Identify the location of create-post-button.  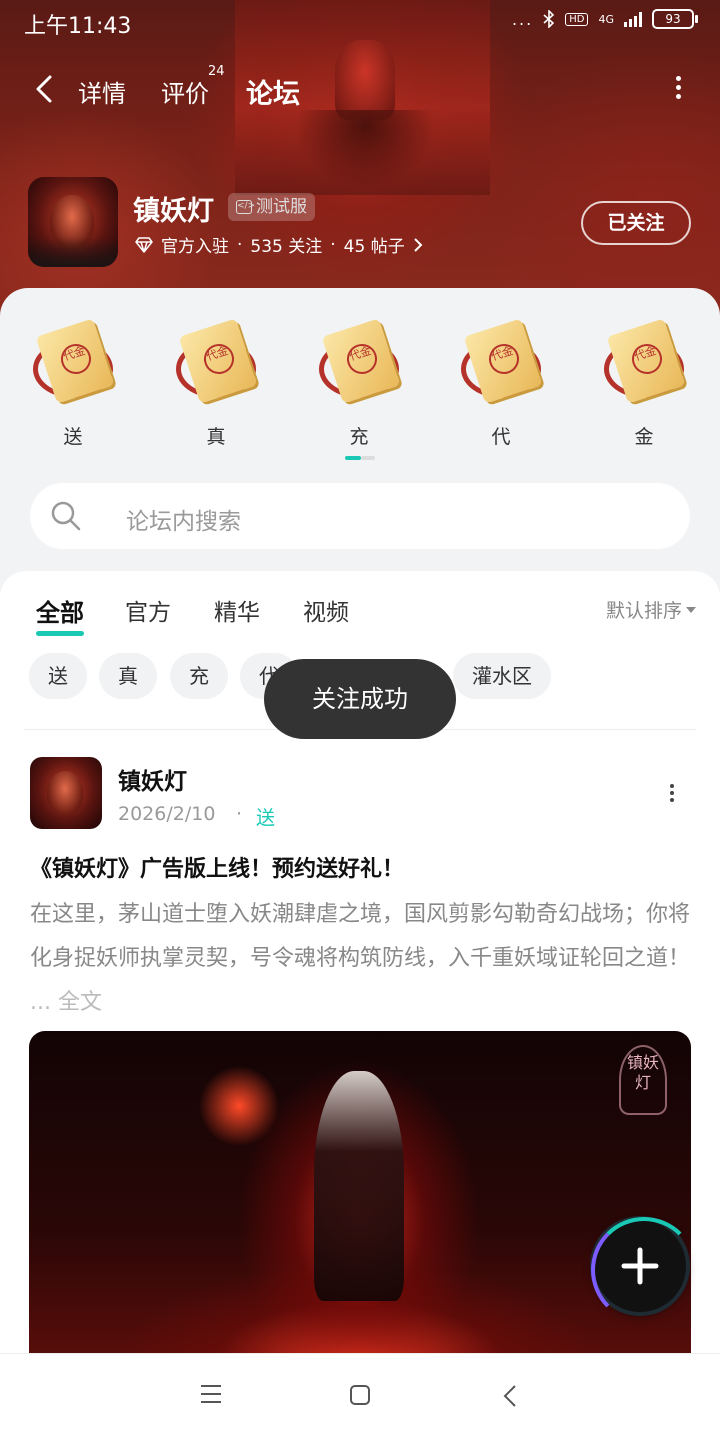
(644, 1270).